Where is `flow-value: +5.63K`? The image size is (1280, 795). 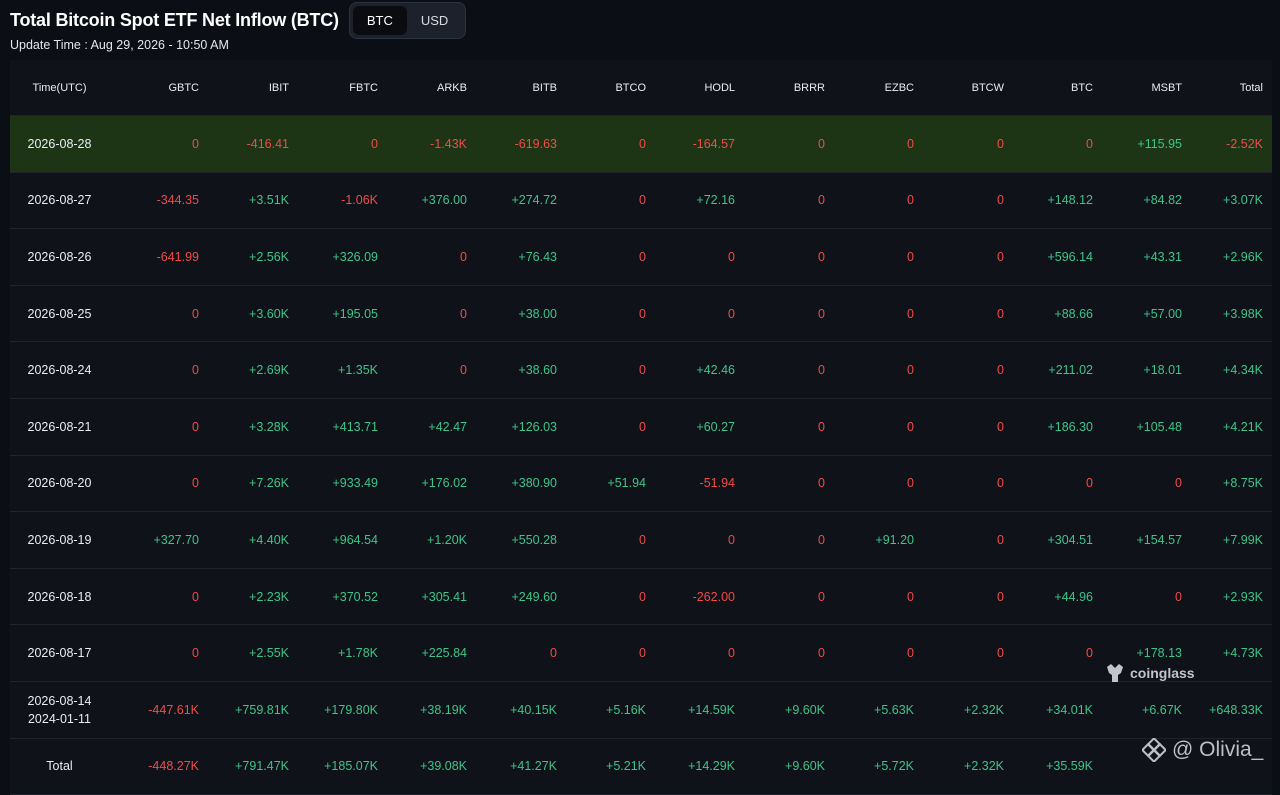
flow-value: +5.63K is located at coordinates (894, 709).